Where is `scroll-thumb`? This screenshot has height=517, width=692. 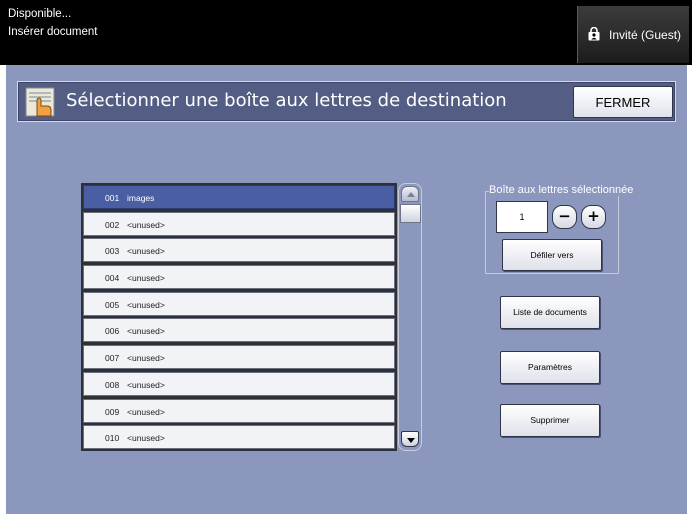
scroll-thumb is located at coordinates (410, 213).